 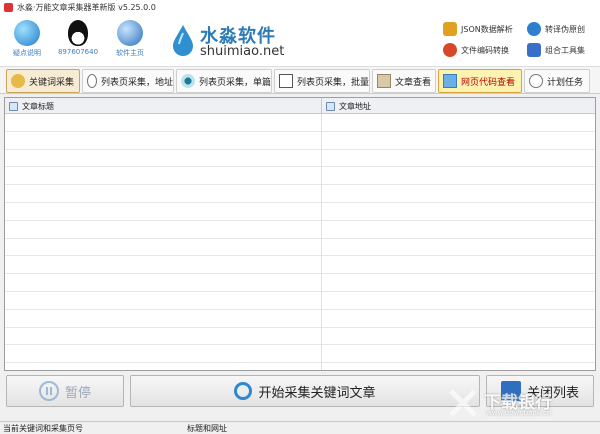 I want to click on tab-list-batch: 列表页采集，批量, so click(x=322, y=81).